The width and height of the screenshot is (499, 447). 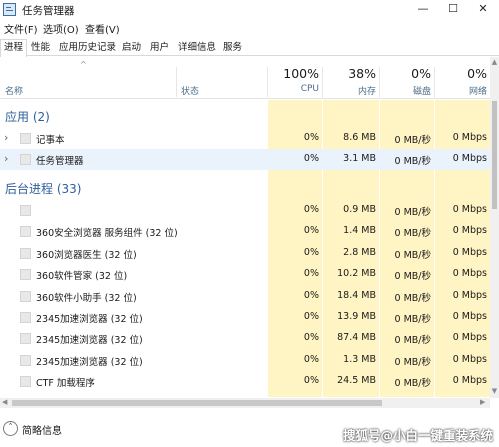 I want to click on column-network: 网络, so click(x=461, y=90).